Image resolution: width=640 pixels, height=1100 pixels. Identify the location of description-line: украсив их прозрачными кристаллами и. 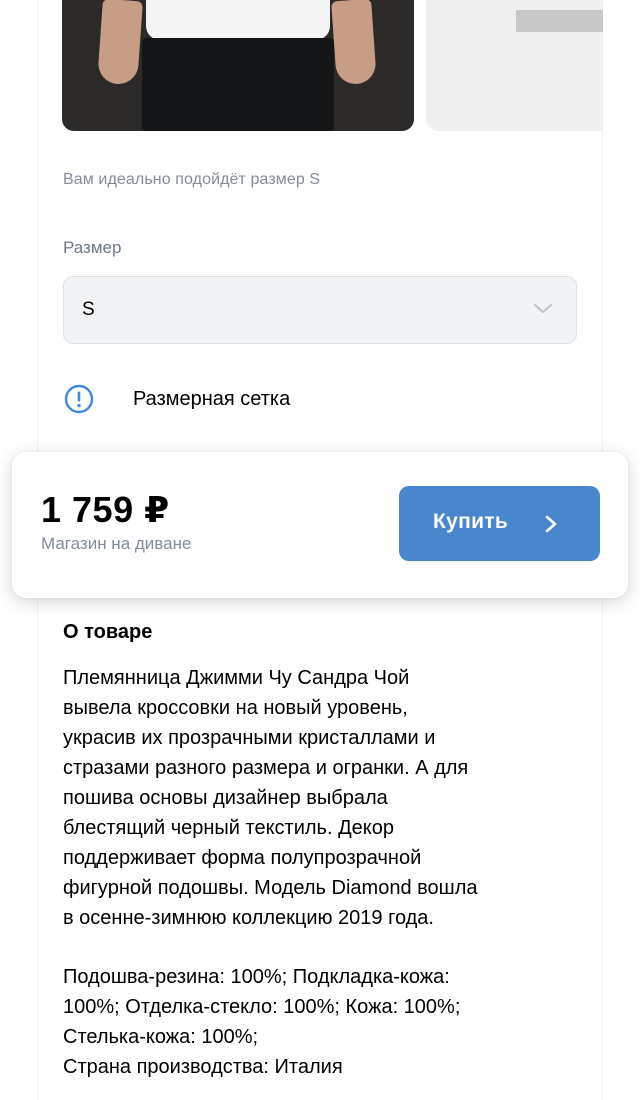
(249, 738).